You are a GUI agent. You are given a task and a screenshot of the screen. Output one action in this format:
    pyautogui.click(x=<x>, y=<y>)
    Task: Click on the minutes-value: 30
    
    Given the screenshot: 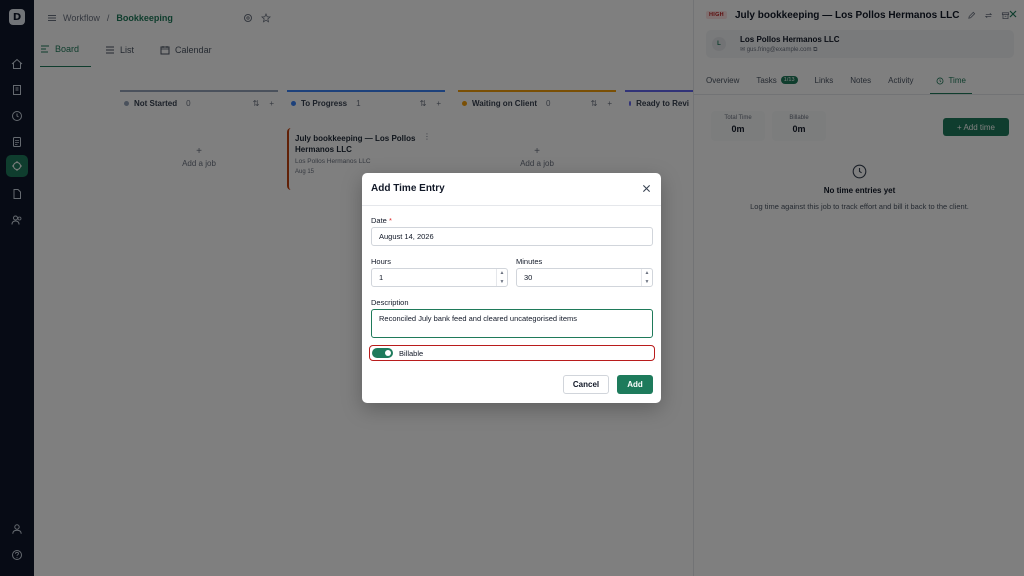 What is the action you would take?
    pyautogui.click(x=528, y=277)
    